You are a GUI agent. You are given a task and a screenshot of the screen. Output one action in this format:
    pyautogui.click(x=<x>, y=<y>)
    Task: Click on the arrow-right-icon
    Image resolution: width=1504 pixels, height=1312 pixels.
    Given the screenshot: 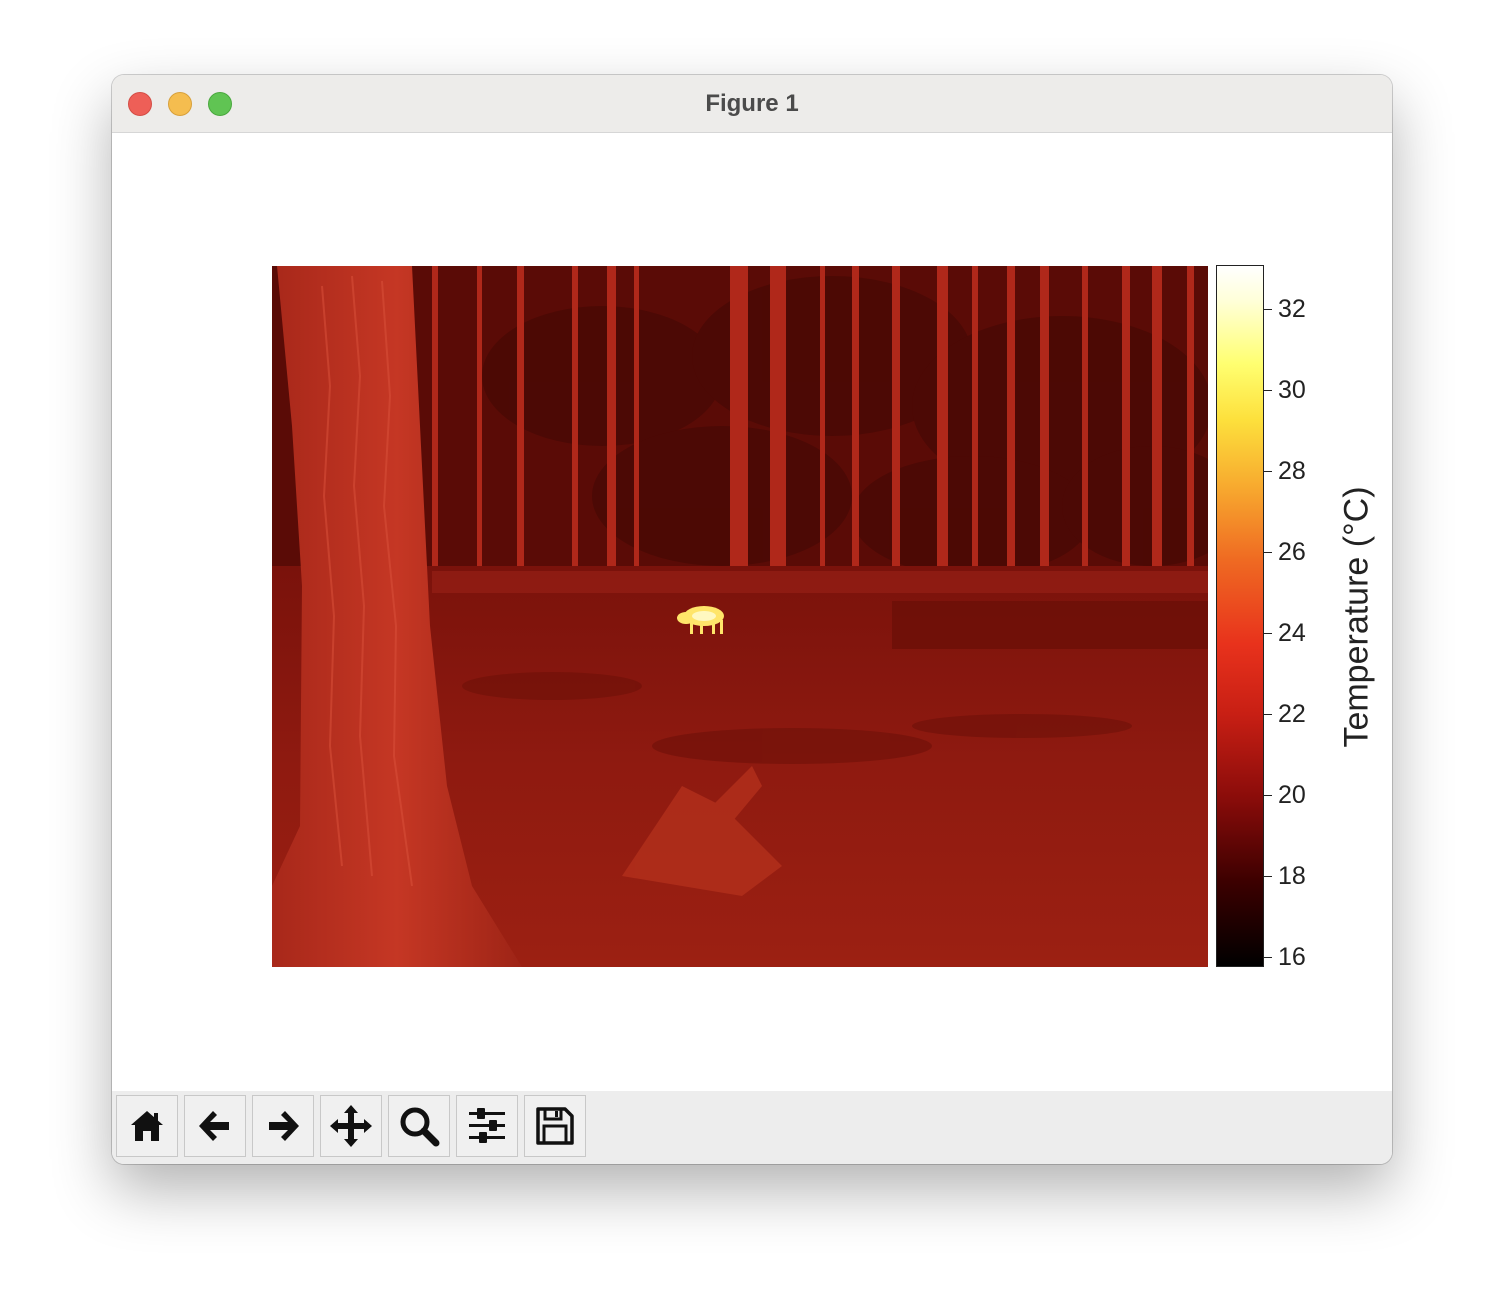 What is the action you would take?
    pyautogui.click(x=284, y=1126)
    